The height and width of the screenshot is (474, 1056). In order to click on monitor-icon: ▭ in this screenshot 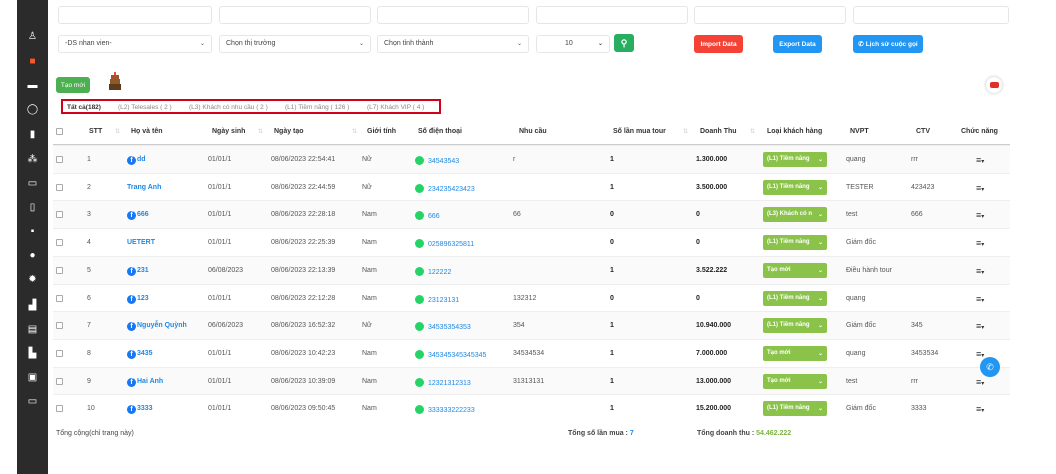, I will do `click(32, 401)`.